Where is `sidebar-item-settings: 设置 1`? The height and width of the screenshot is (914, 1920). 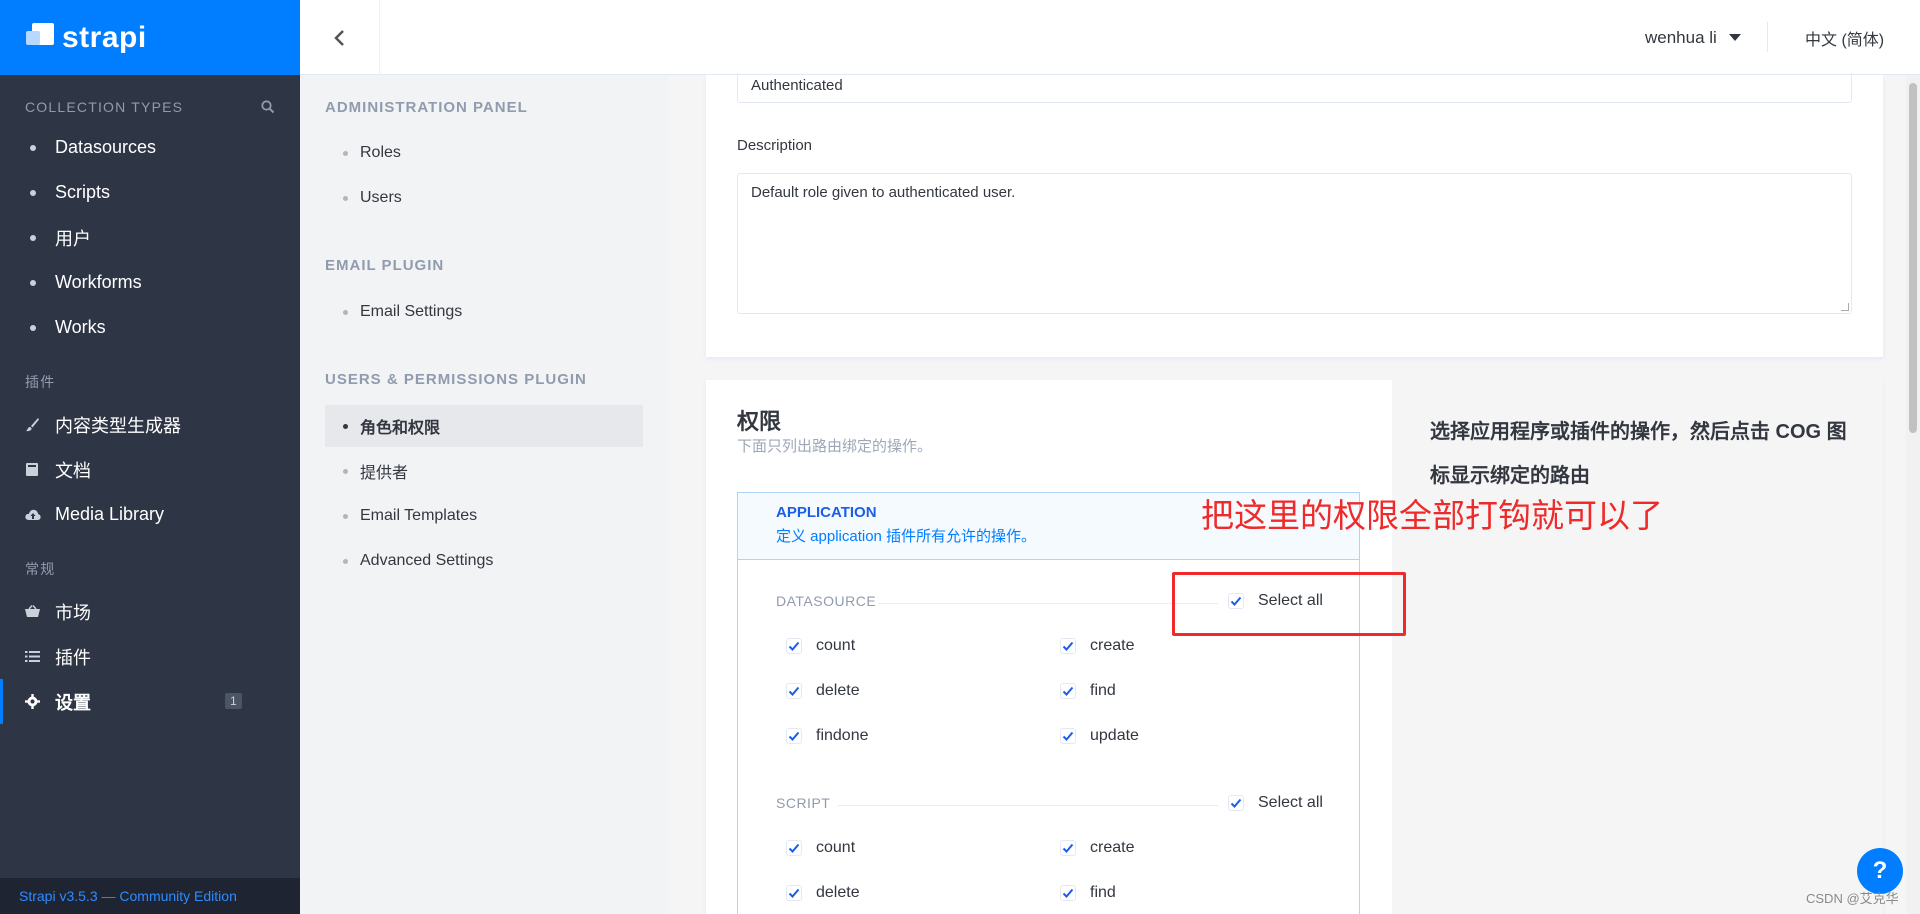 sidebar-item-settings: 设置 1 is located at coordinates (150, 701).